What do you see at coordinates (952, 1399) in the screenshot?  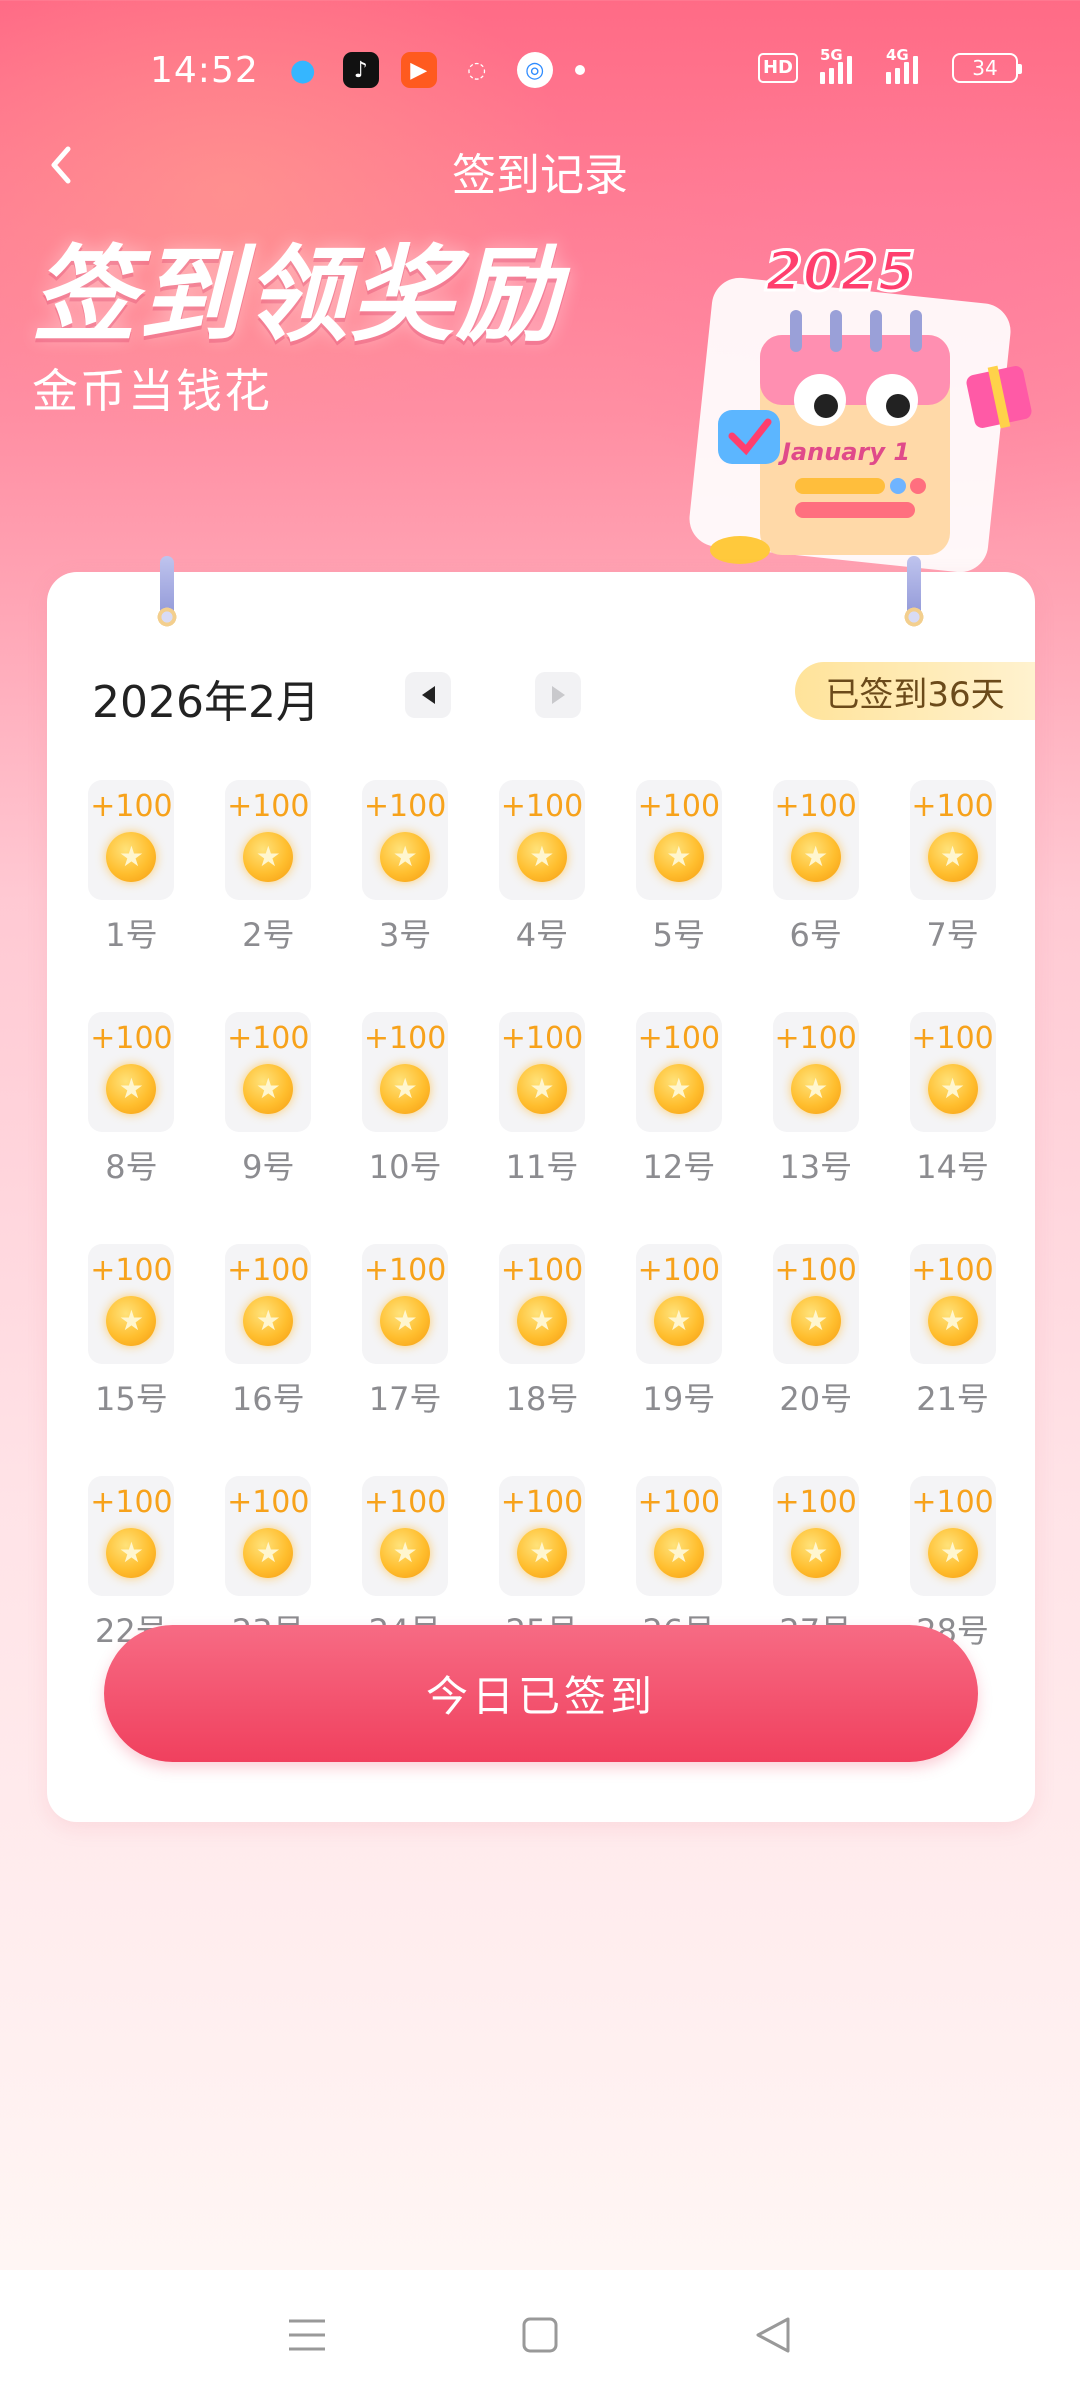 I see `day-label: 21号` at bounding box center [952, 1399].